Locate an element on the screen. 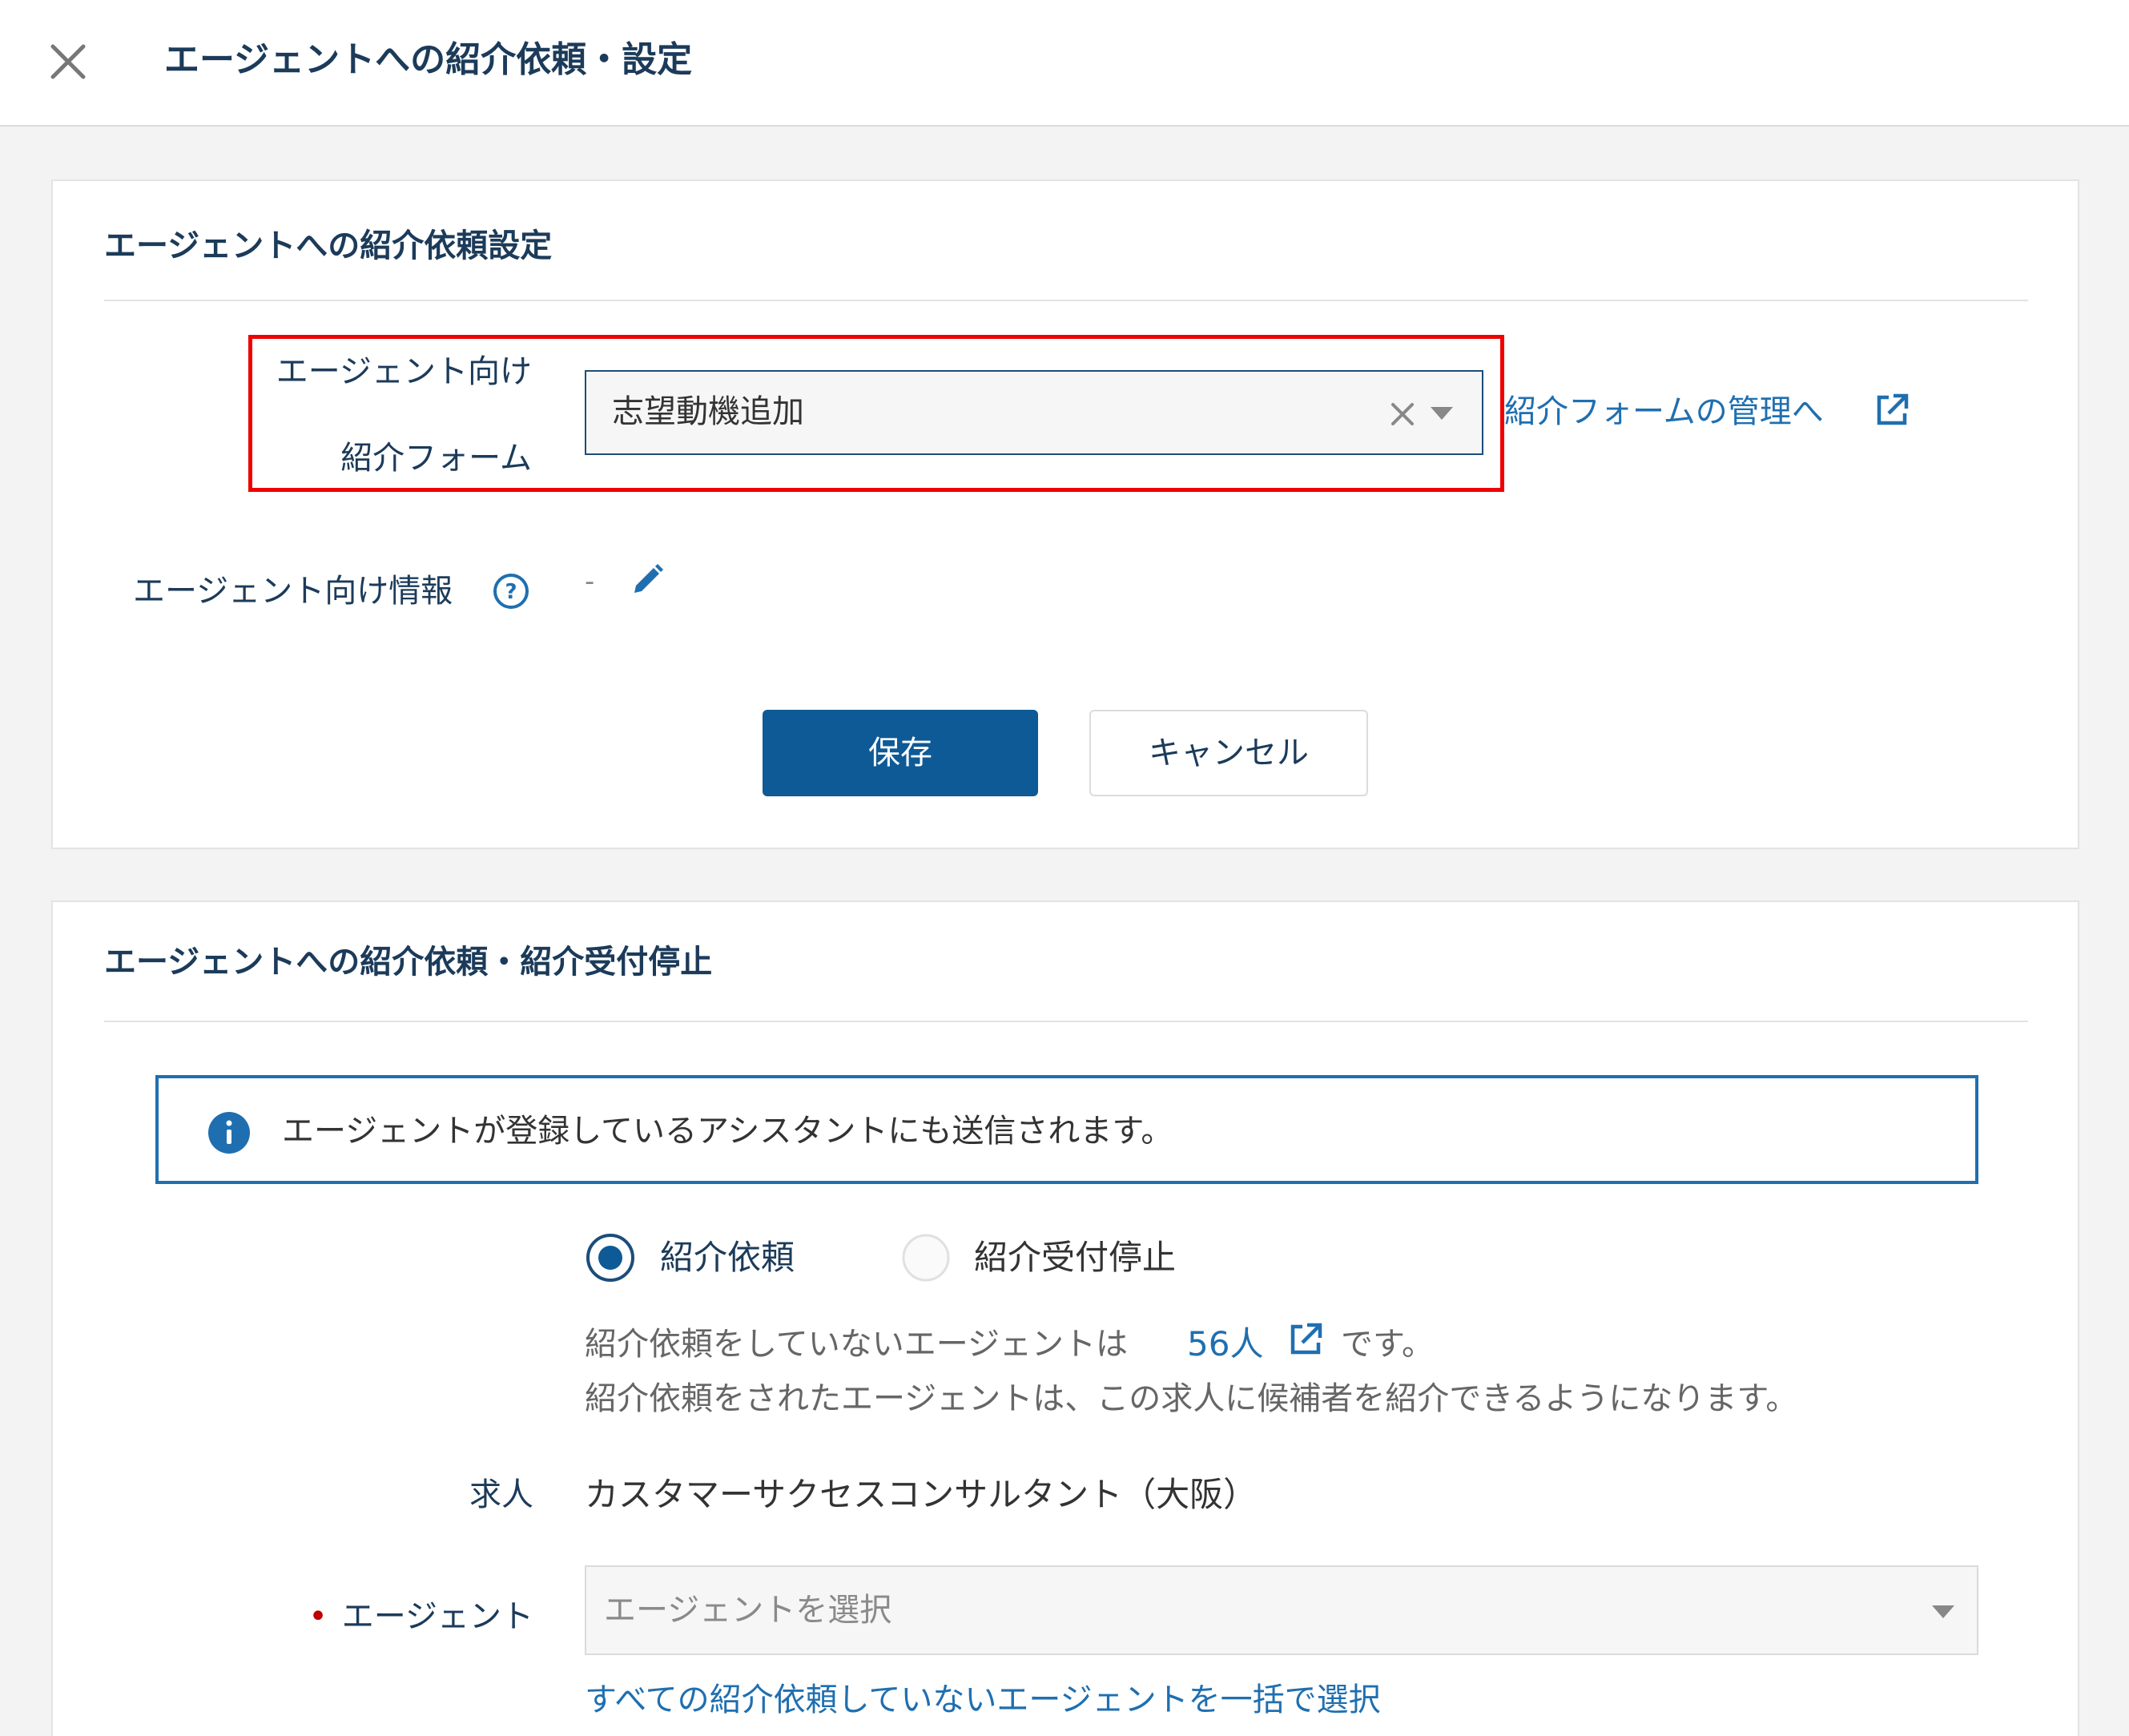 This screenshot has width=2129, height=1736. clear-icon is located at coordinates (1402, 414).